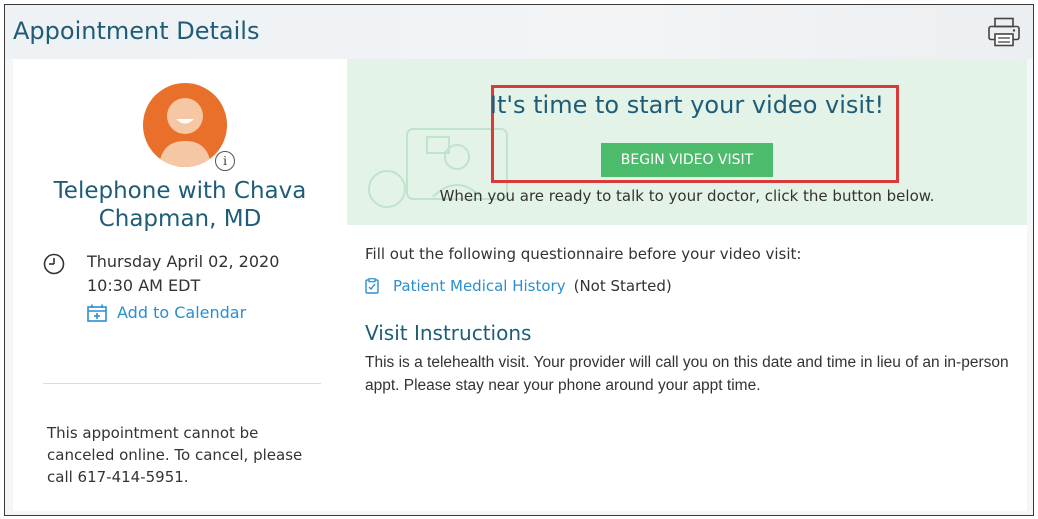  Describe the element at coordinates (183, 261) in the screenshot. I see `appointment-date: Thursday April 02, 2020` at that location.